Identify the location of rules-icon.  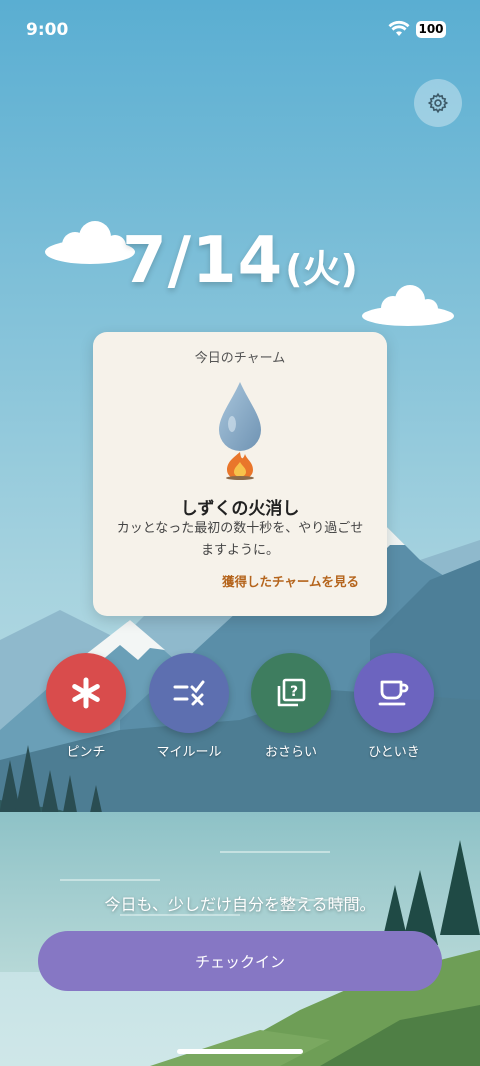
(189, 693).